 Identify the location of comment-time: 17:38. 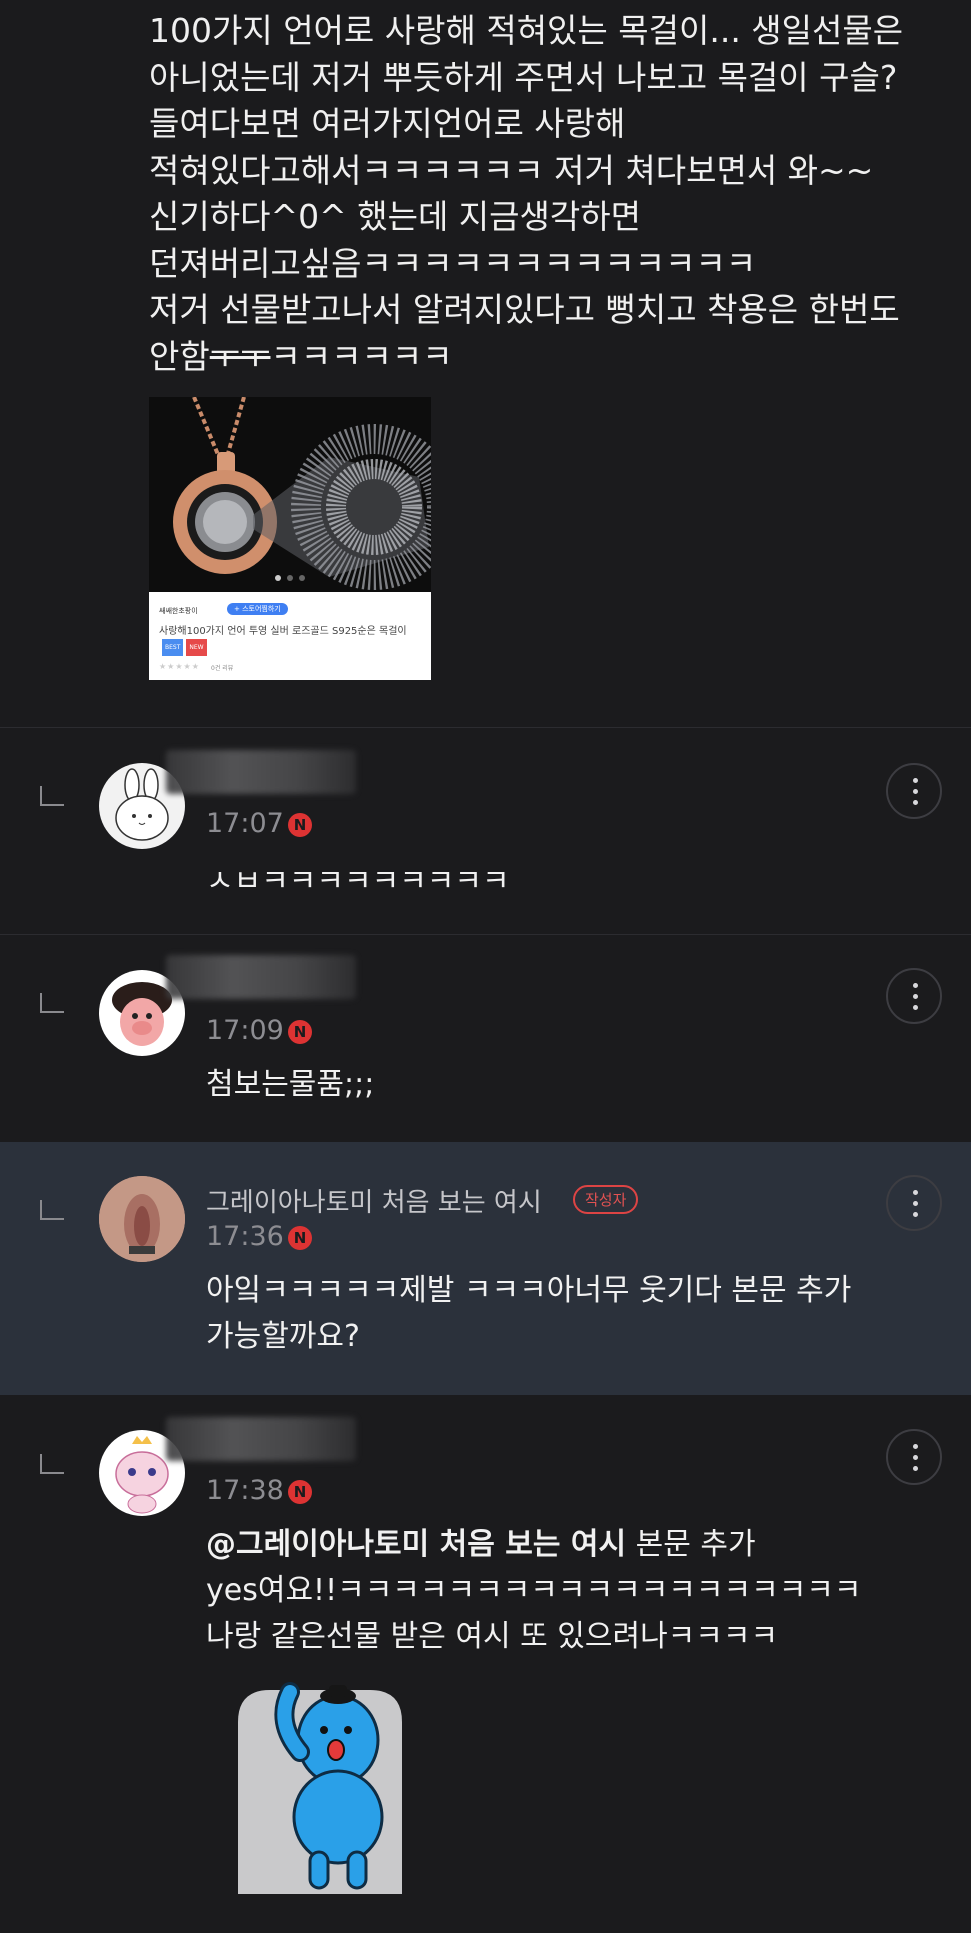
(245, 1490).